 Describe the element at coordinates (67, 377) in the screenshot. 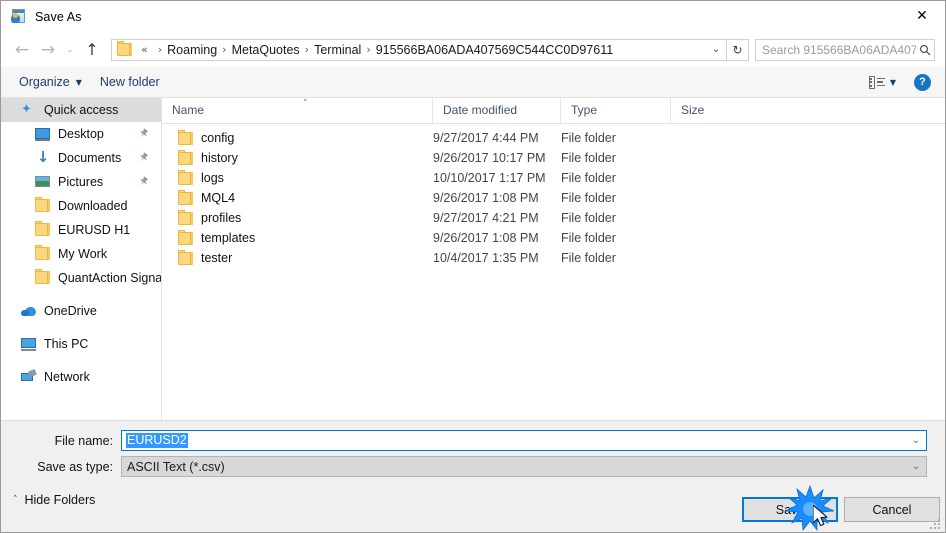

I see `sidebar-item-label: Network` at that location.